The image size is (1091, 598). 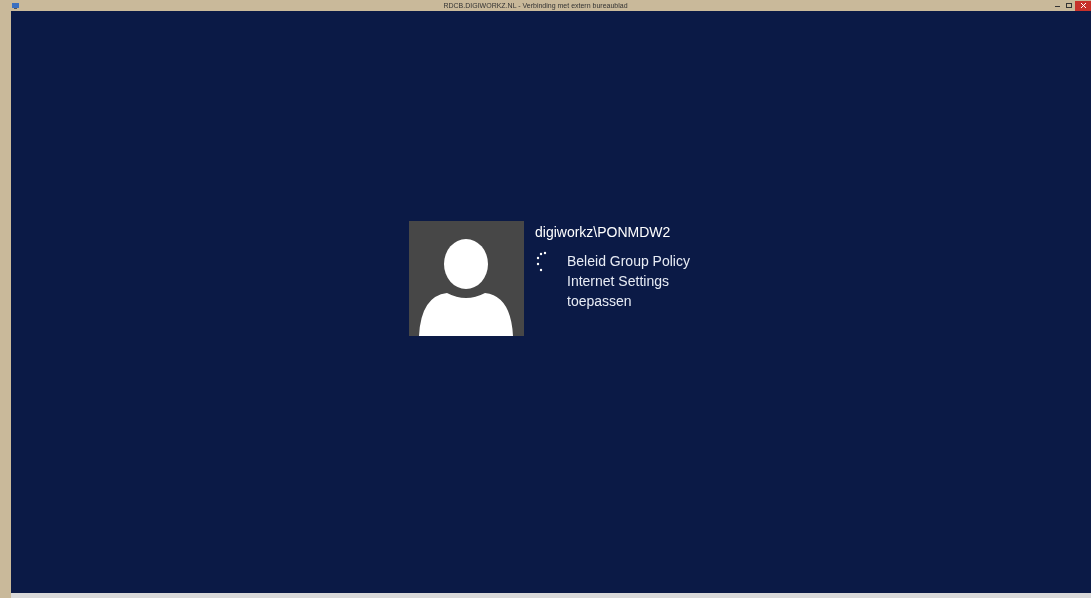 What do you see at coordinates (1057, 5) in the screenshot?
I see `minimize-icon` at bounding box center [1057, 5].